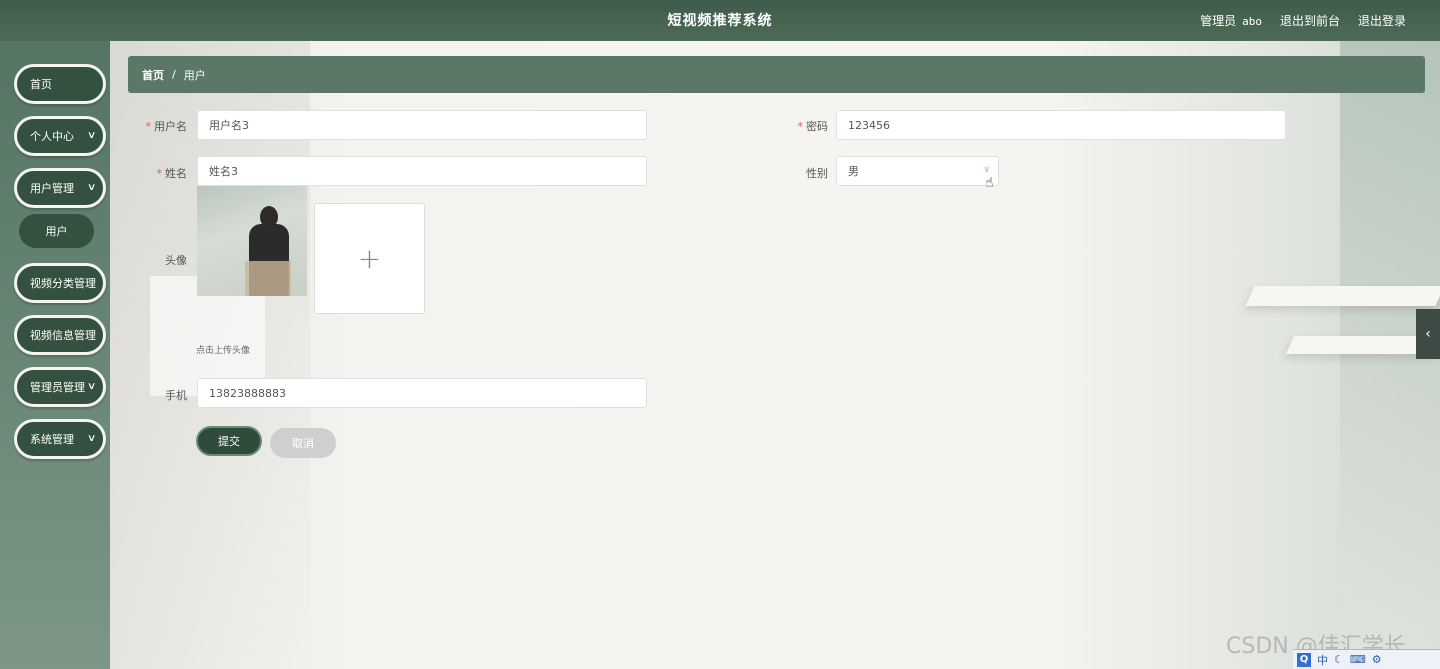 The height and width of the screenshot is (669, 1440). Describe the element at coordinates (176, 260) in the screenshot. I see `avatar-label: 头像` at that location.